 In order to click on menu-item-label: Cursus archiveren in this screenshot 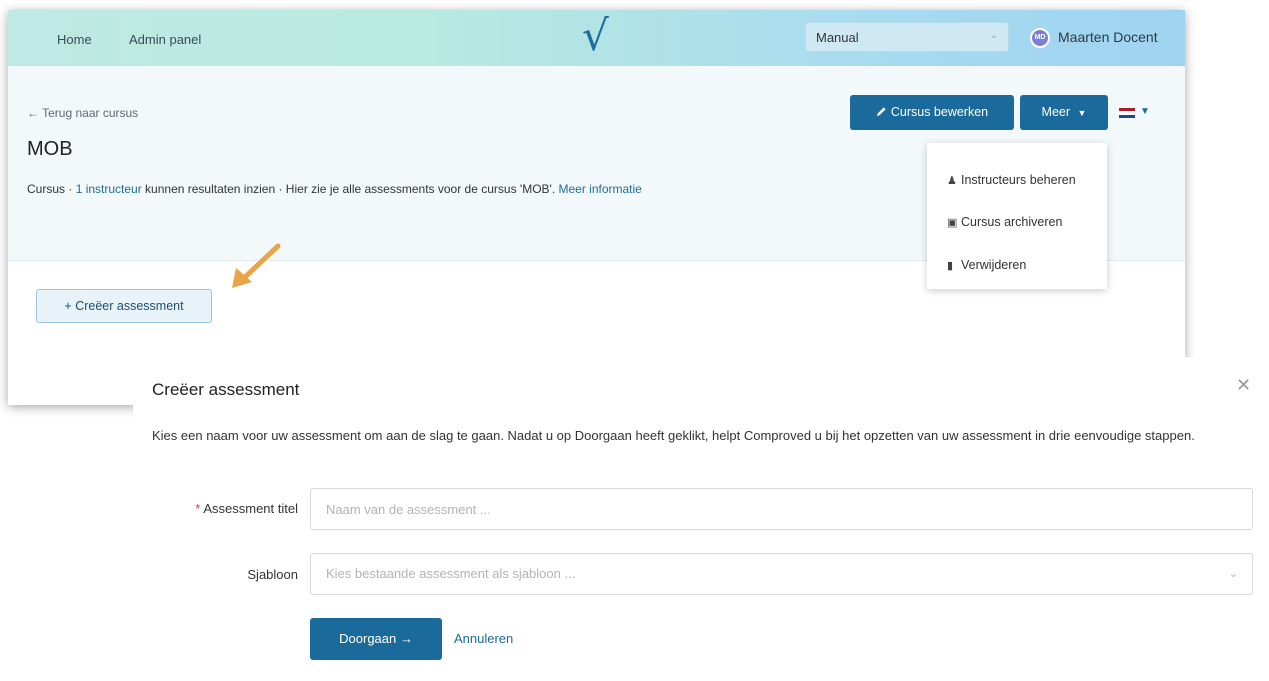, I will do `click(1012, 222)`.